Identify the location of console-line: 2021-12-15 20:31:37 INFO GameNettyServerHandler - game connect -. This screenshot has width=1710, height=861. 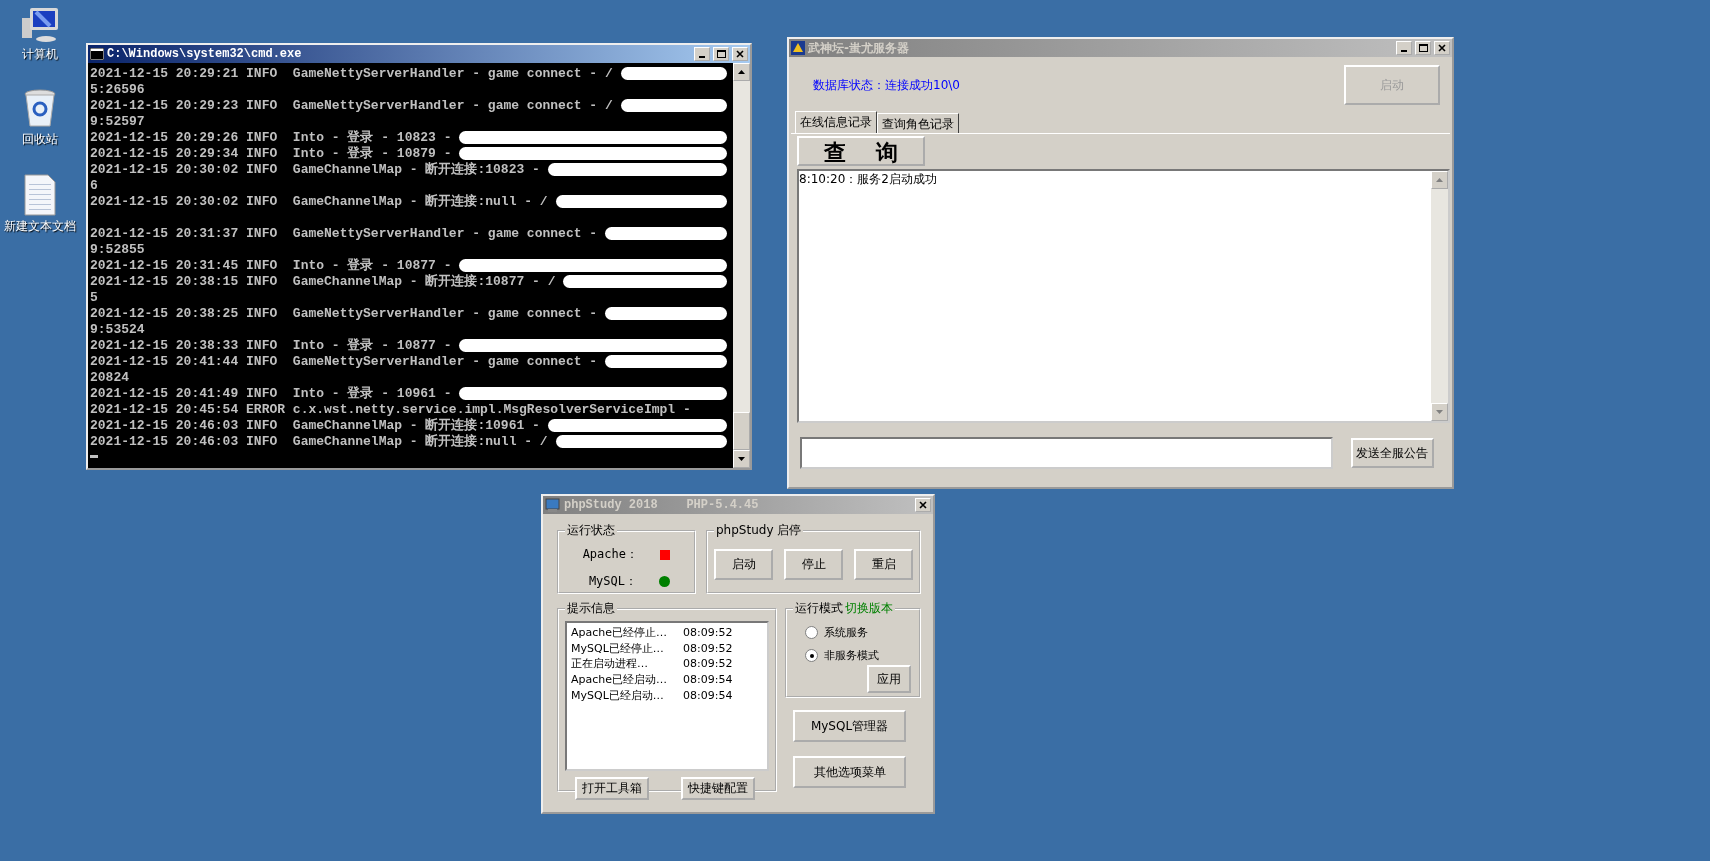
(344, 233).